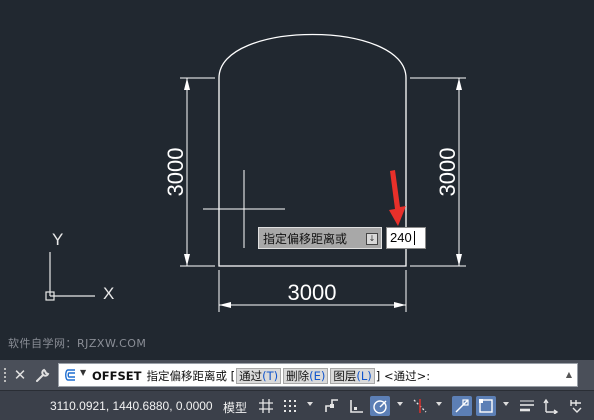  I want to click on ortho-mode-icon, so click(356, 406).